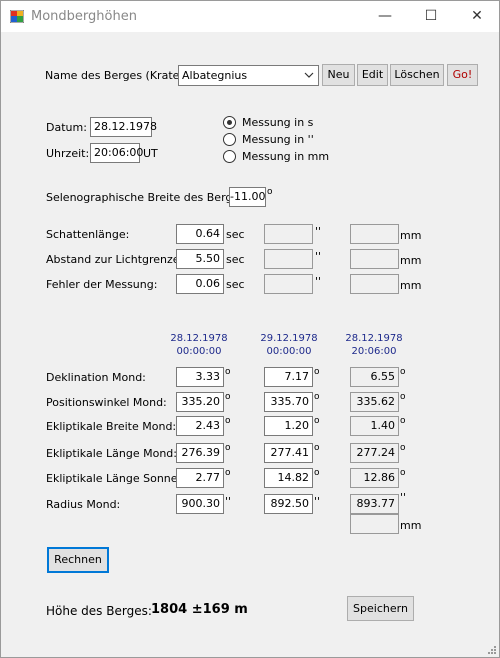  I want to click on col-header-2-date: 29.12.1978, so click(289, 338).